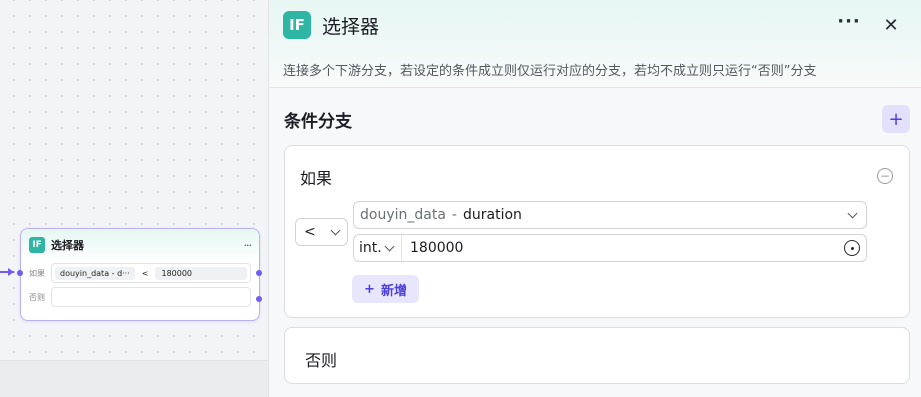  I want to click on plus-icon: +, so click(369, 289).